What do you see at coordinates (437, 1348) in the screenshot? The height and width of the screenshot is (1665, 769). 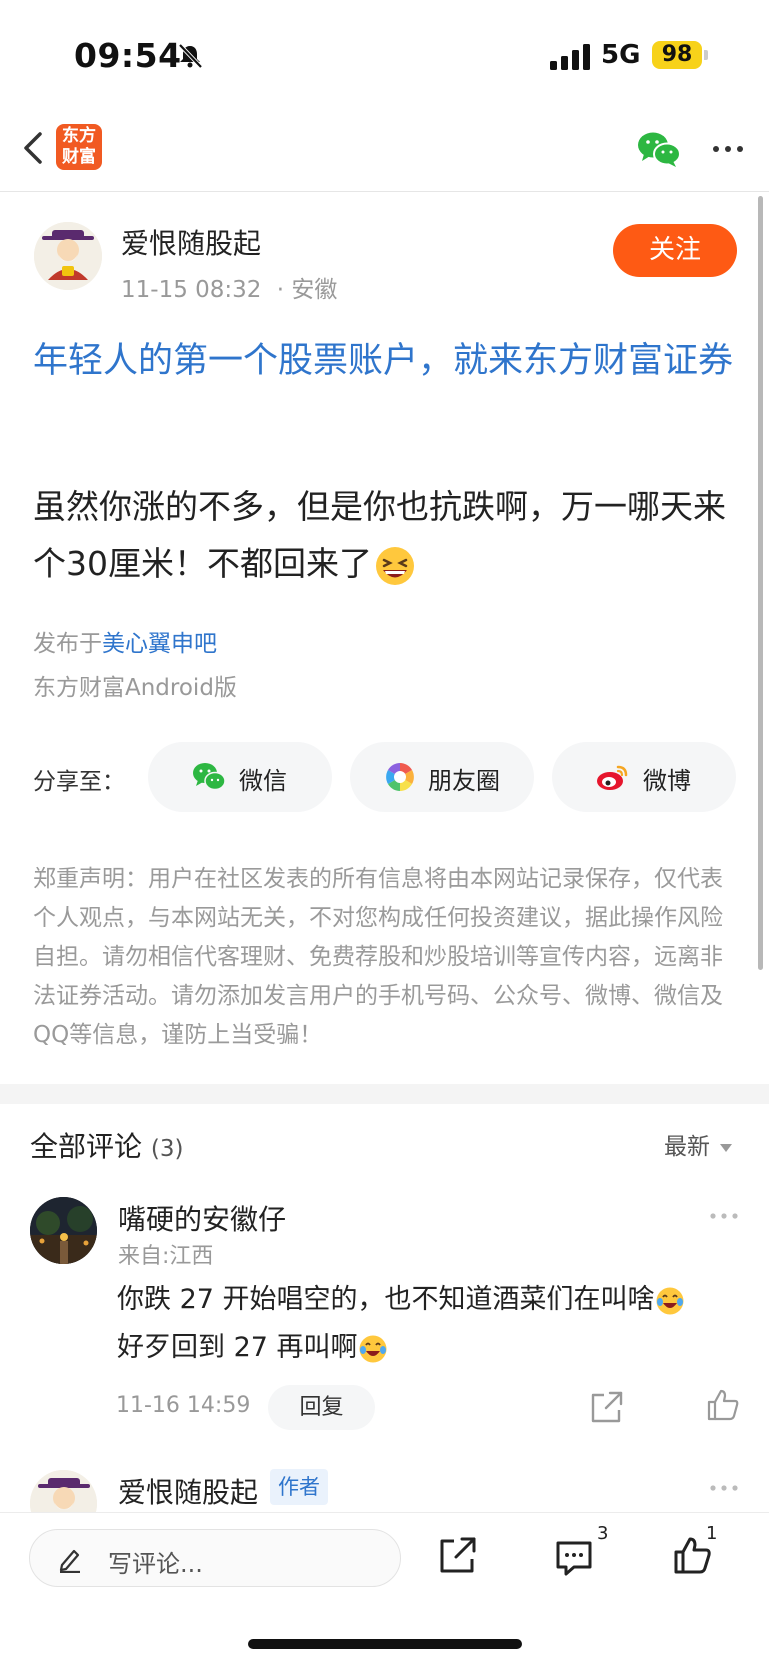 I see `comment-line-2: 好歹回到 27 再叫啊` at bounding box center [437, 1348].